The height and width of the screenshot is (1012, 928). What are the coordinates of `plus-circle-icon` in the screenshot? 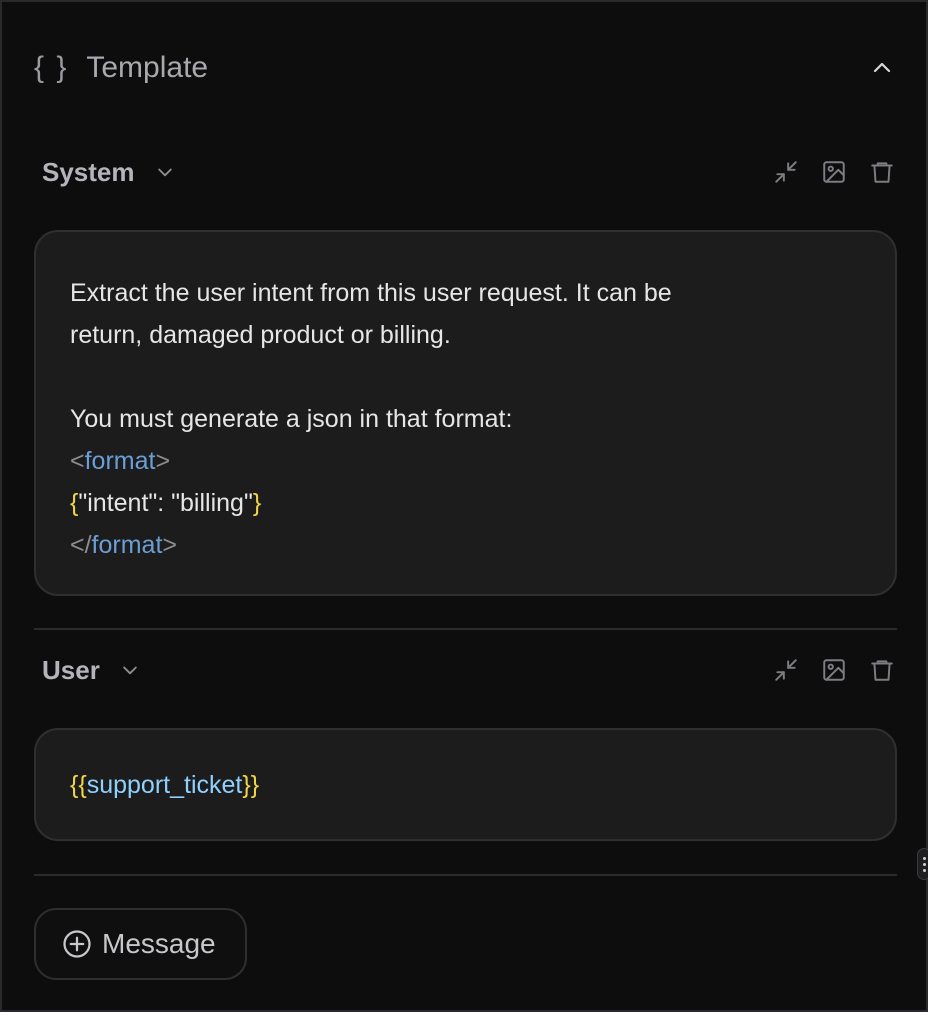 It's located at (77, 944).